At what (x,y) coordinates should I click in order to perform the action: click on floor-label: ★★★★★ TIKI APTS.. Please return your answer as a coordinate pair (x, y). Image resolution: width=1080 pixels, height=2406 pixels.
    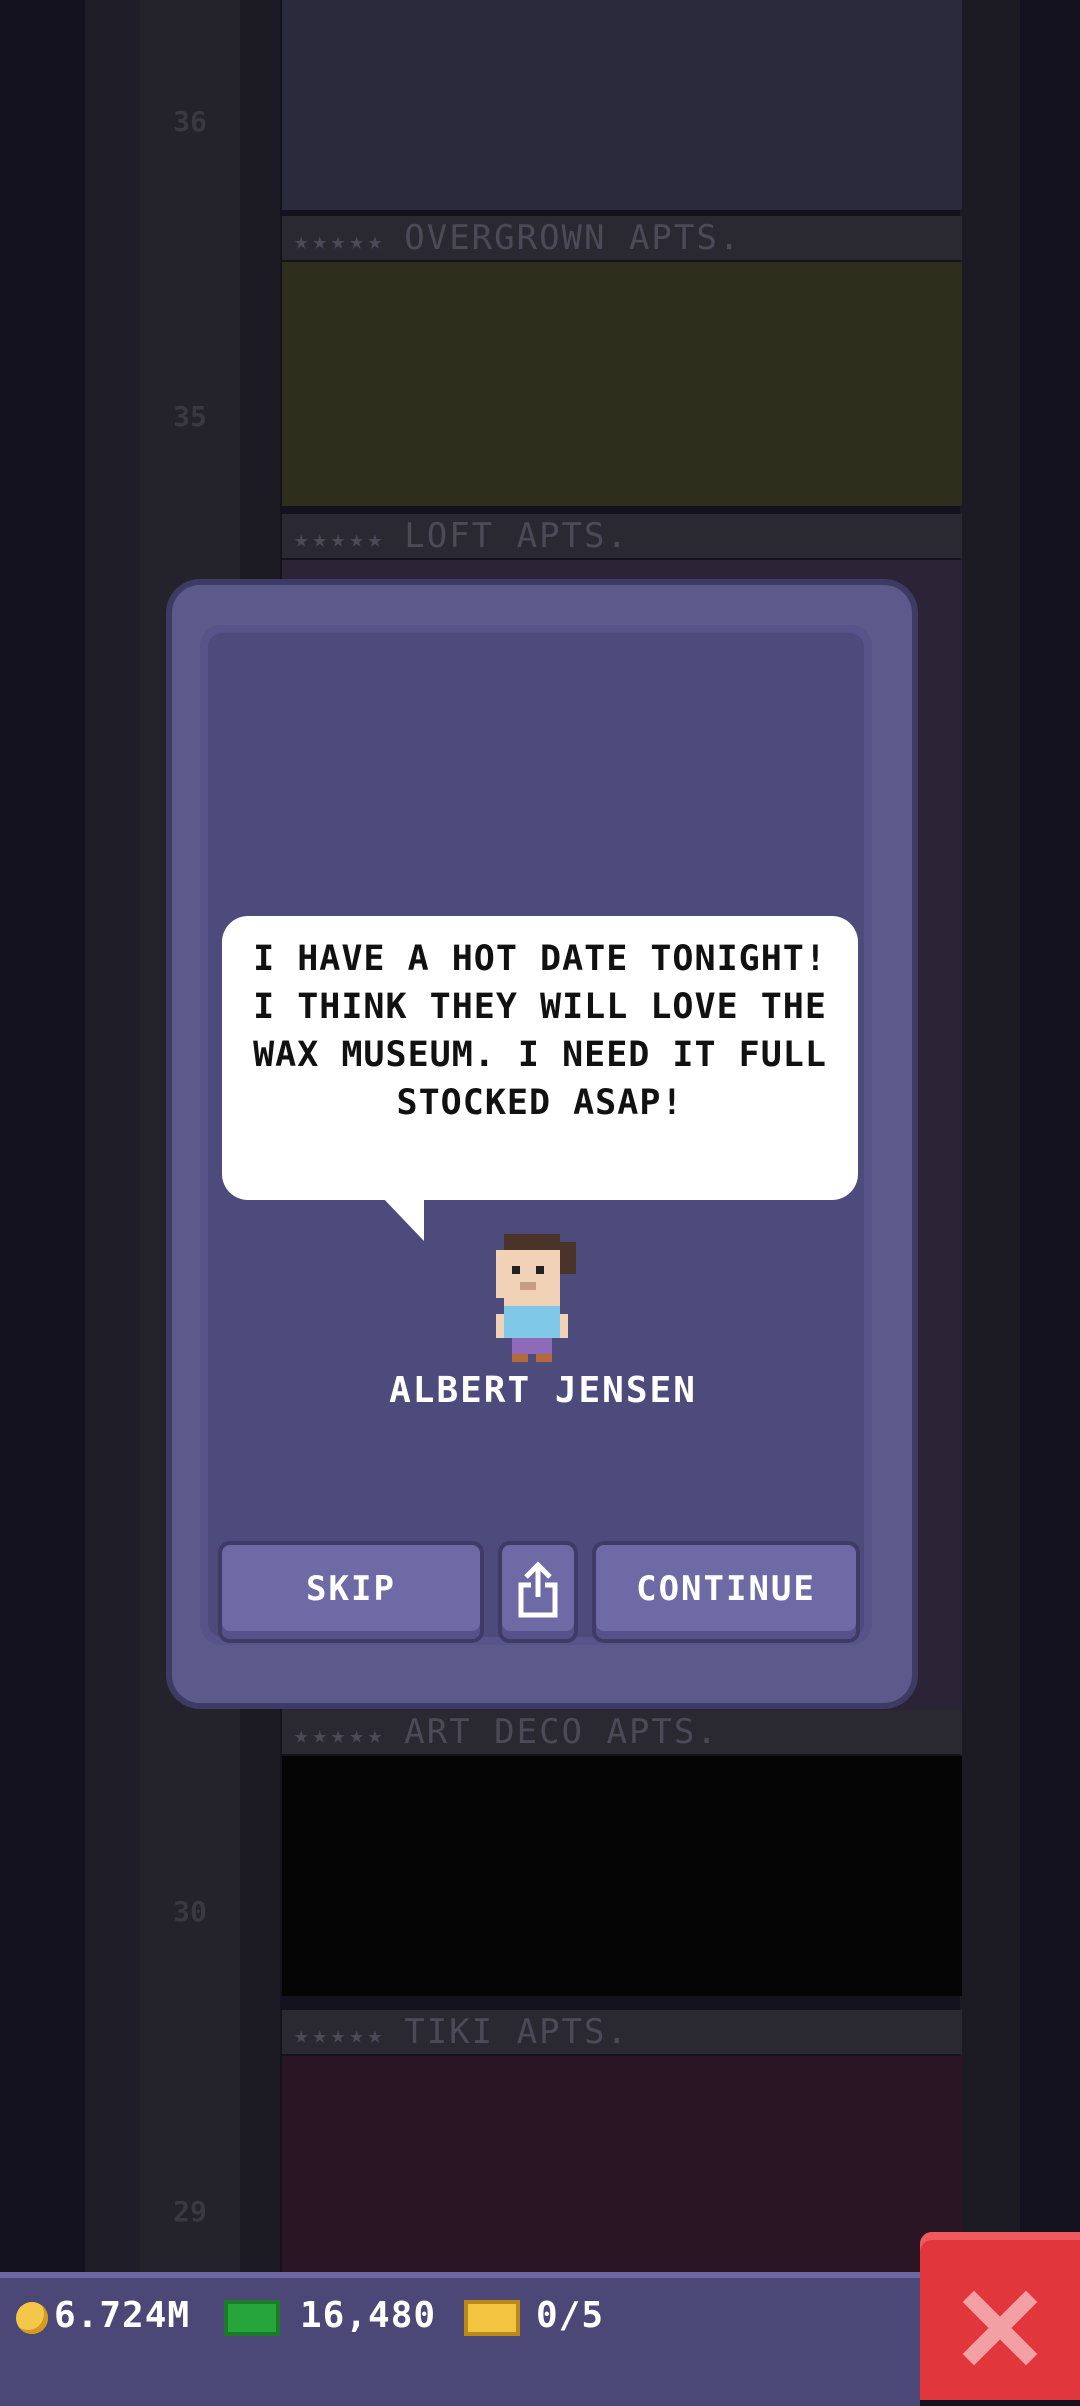
    Looking at the image, I should click on (622, 2032).